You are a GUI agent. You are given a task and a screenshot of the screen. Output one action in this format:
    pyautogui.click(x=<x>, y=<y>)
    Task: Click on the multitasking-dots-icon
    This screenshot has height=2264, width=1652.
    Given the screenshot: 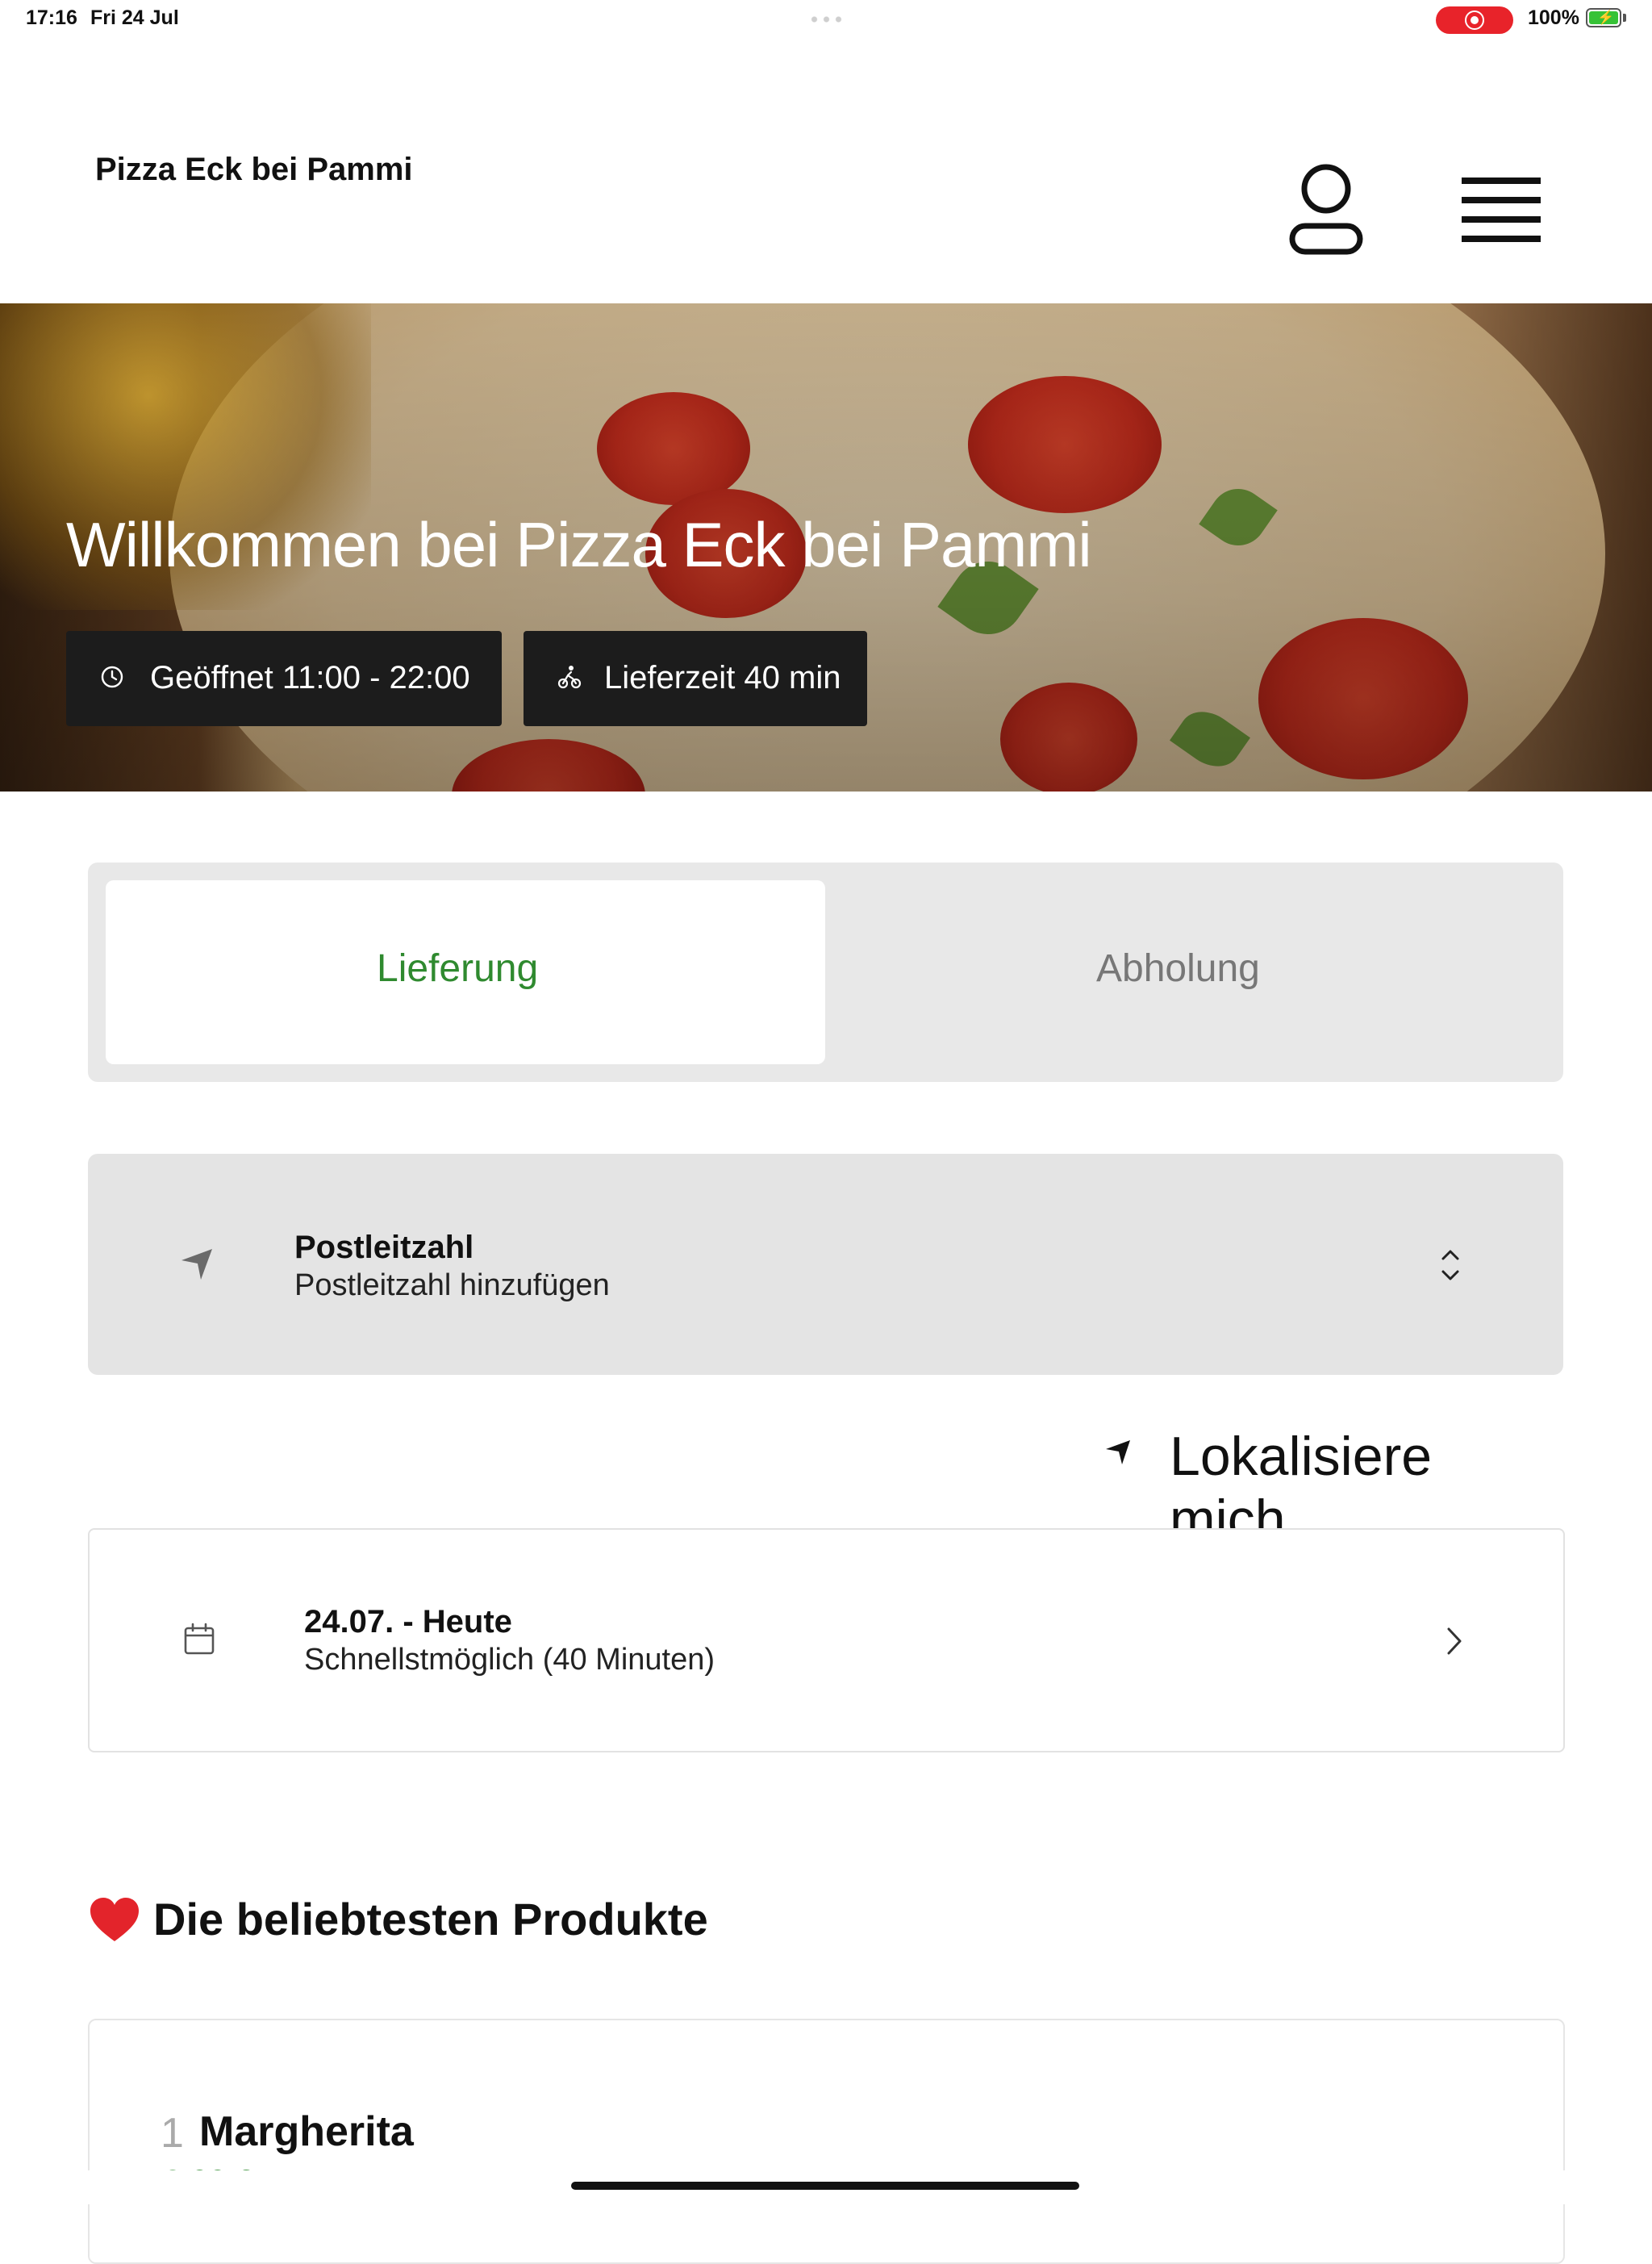 What is the action you would take?
    pyautogui.click(x=826, y=19)
    